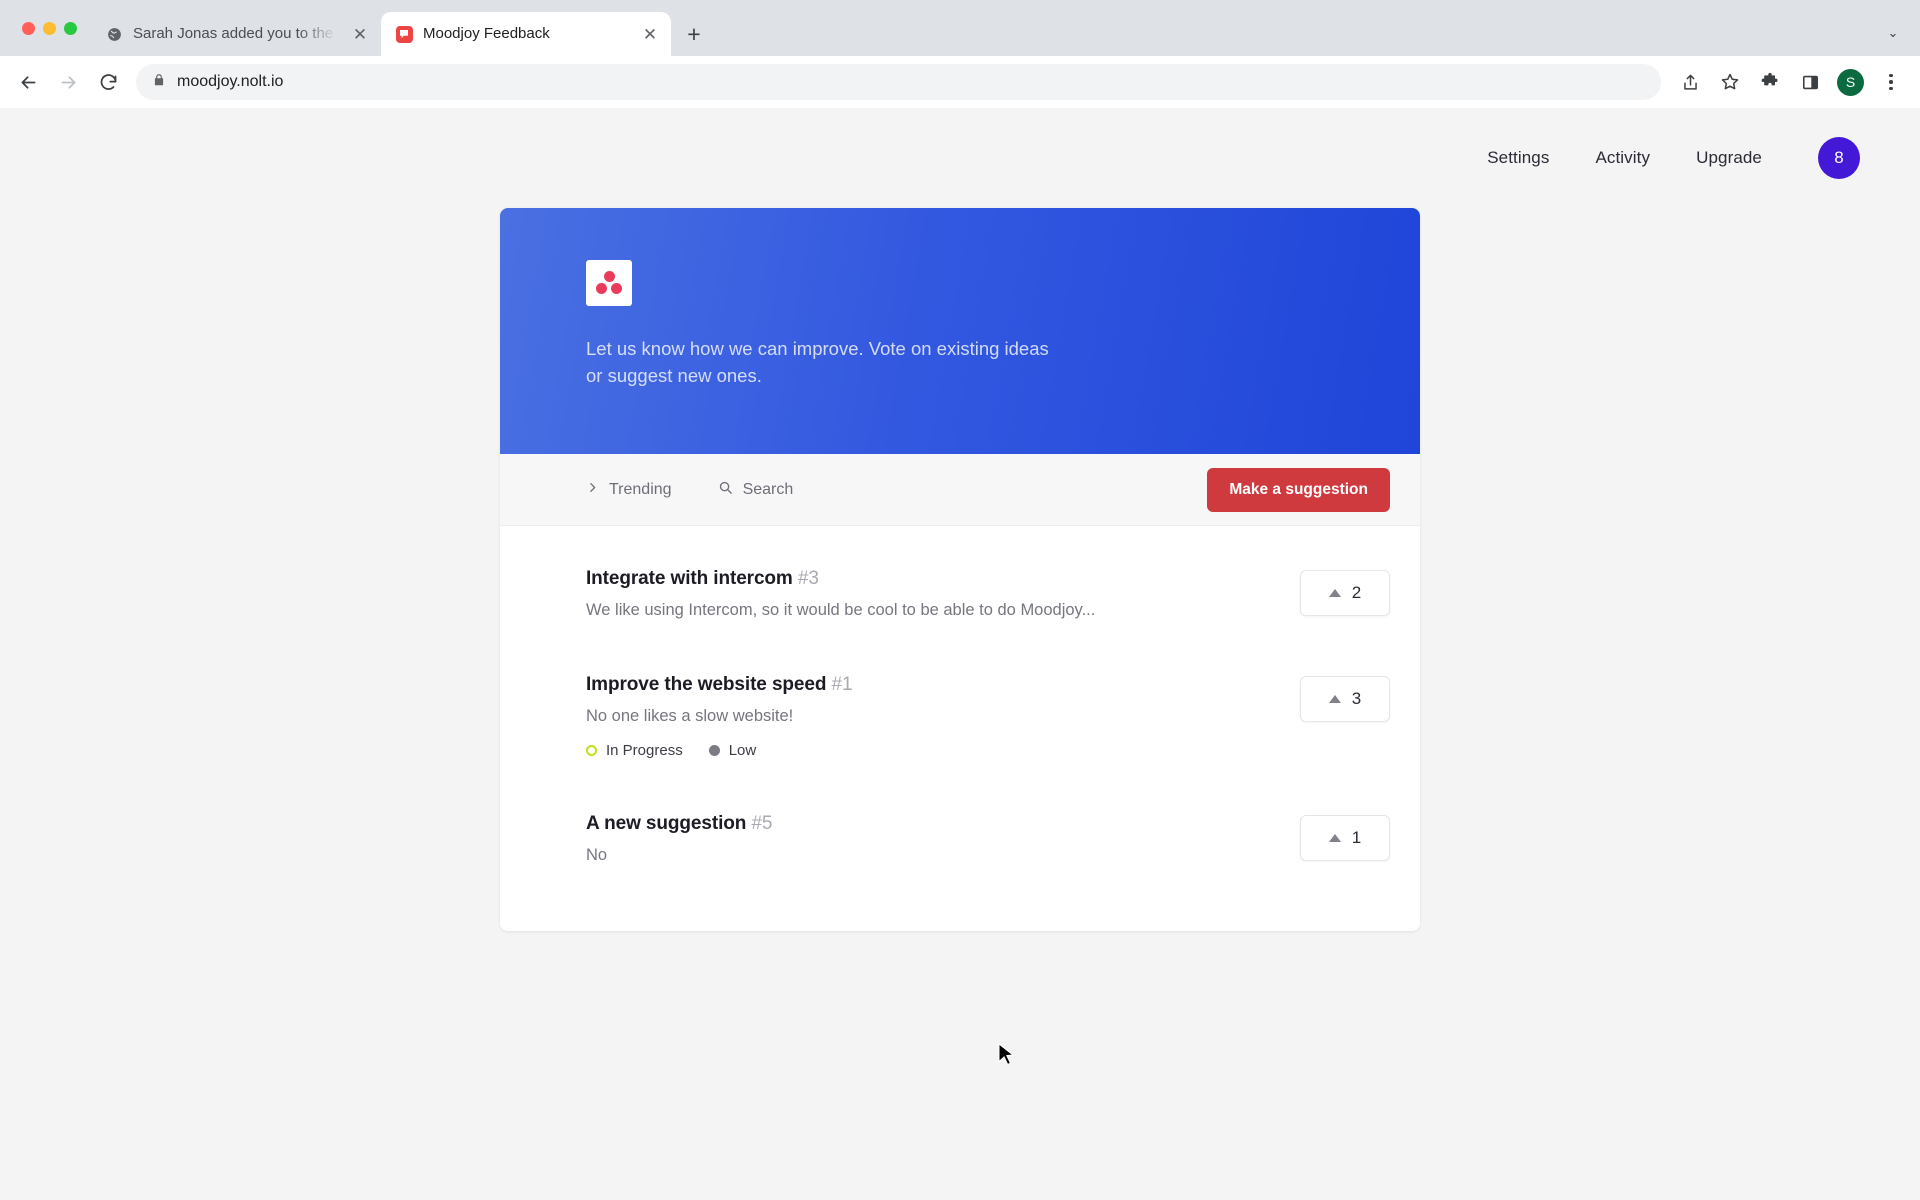 Image resolution: width=1920 pixels, height=1200 pixels. What do you see at coordinates (68, 82) in the screenshot?
I see `forward-button` at bounding box center [68, 82].